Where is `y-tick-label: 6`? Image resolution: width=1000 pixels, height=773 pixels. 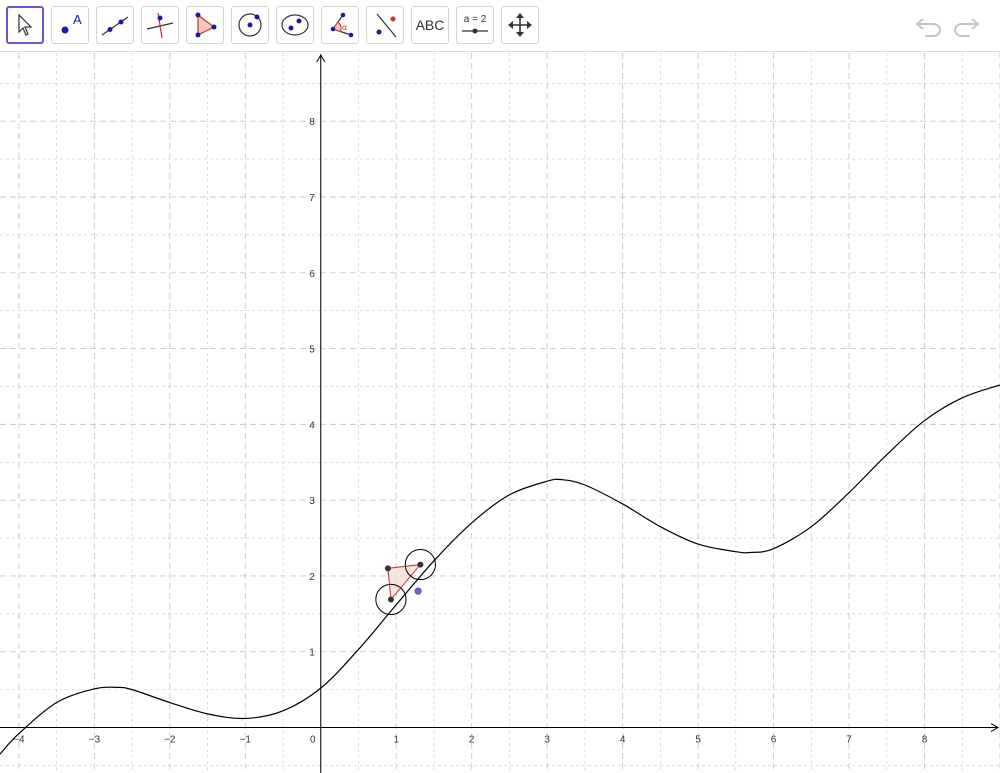 y-tick-label: 6 is located at coordinates (312, 274).